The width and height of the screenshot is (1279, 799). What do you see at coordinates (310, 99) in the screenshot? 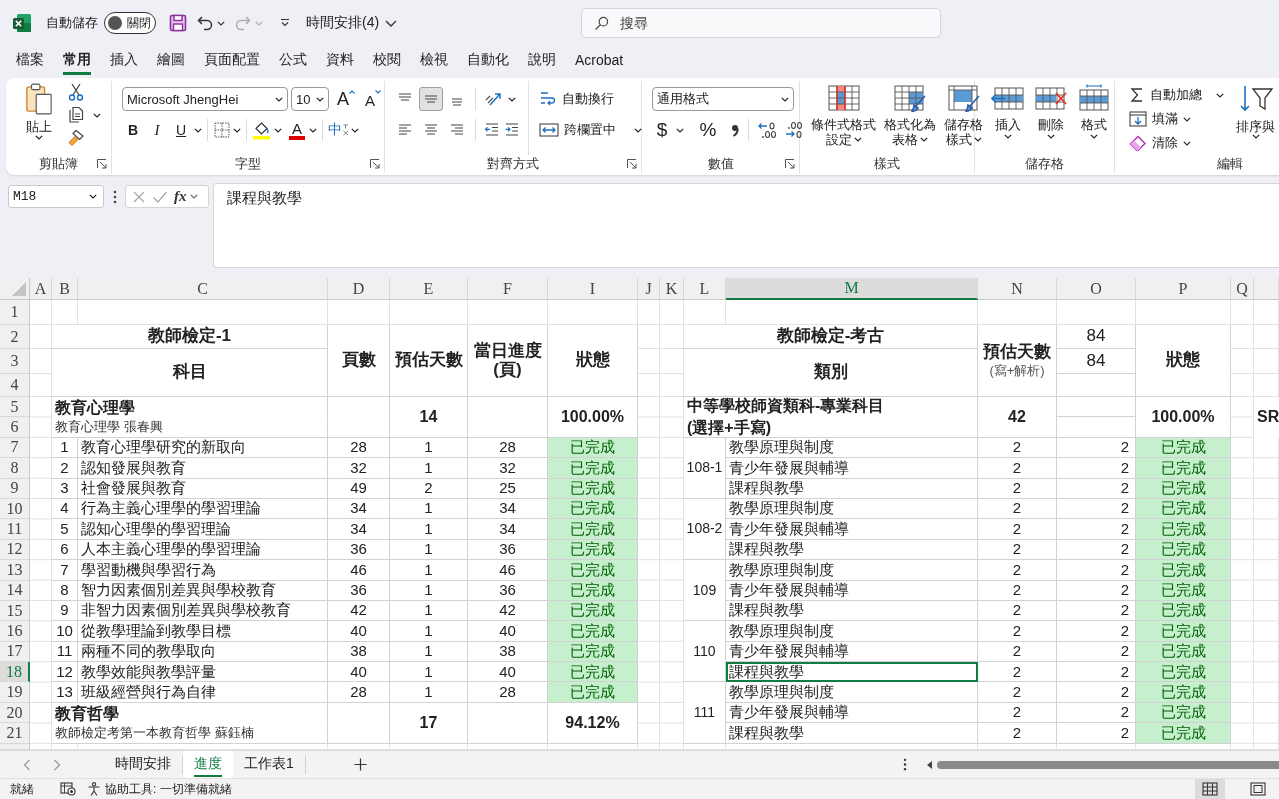
I see `font-size-dropdown: 10` at bounding box center [310, 99].